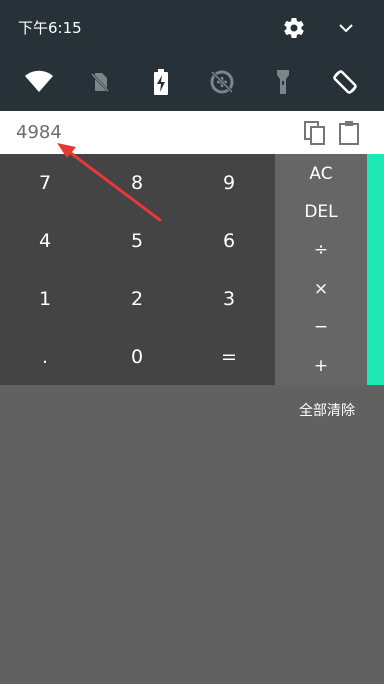  What do you see at coordinates (222, 82) in the screenshot?
I see `data-saver-off-icon` at bounding box center [222, 82].